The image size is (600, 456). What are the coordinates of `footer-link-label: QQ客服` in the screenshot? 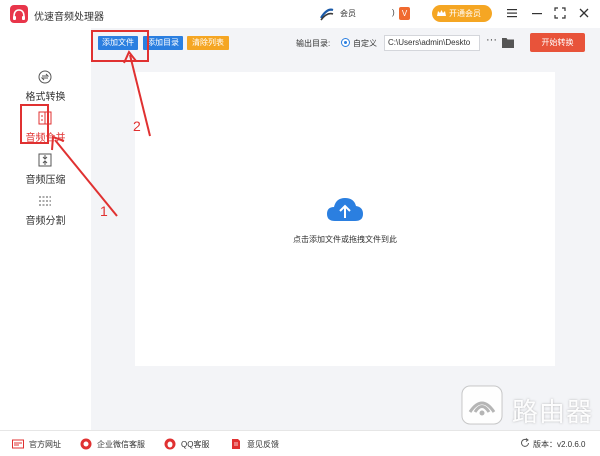 It's located at (195, 444).